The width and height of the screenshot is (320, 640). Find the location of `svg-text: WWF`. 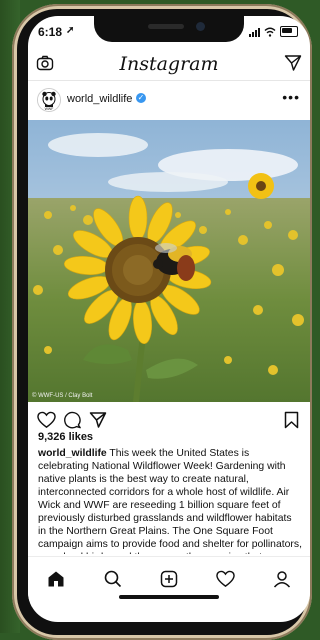

svg-text: WWF is located at coordinates (49, 109).